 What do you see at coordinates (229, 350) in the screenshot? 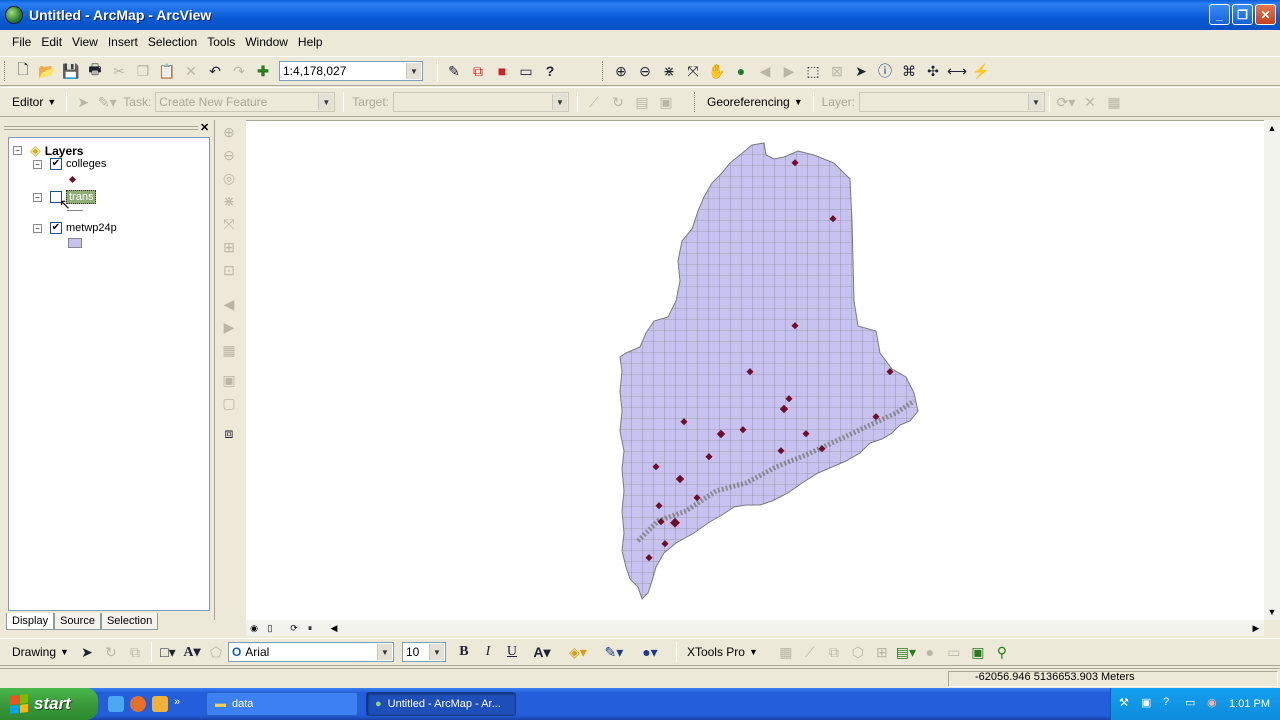
I see `zoom-whole-page-icon: ▦` at bounding box center [229, 350].